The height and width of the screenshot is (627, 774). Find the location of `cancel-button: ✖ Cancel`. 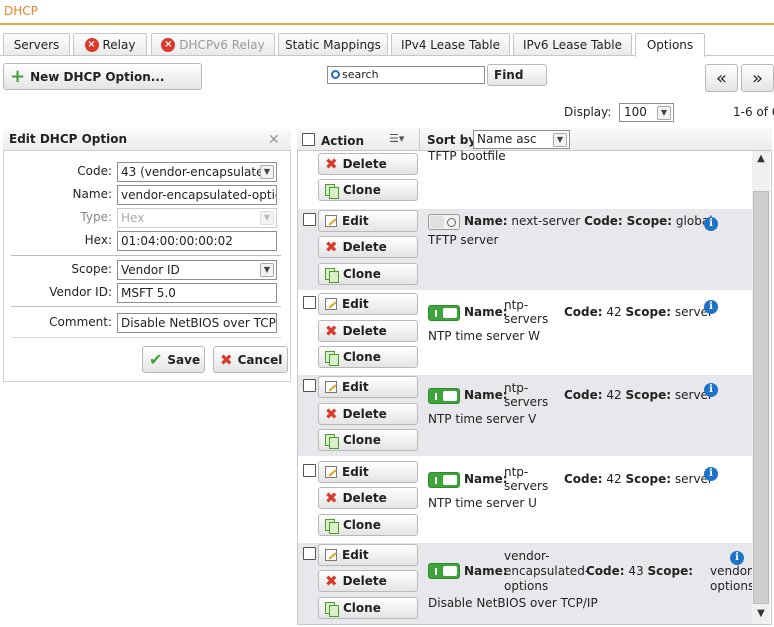

cancel-button: ✖ Cancel is located at coordinates (250, 359).